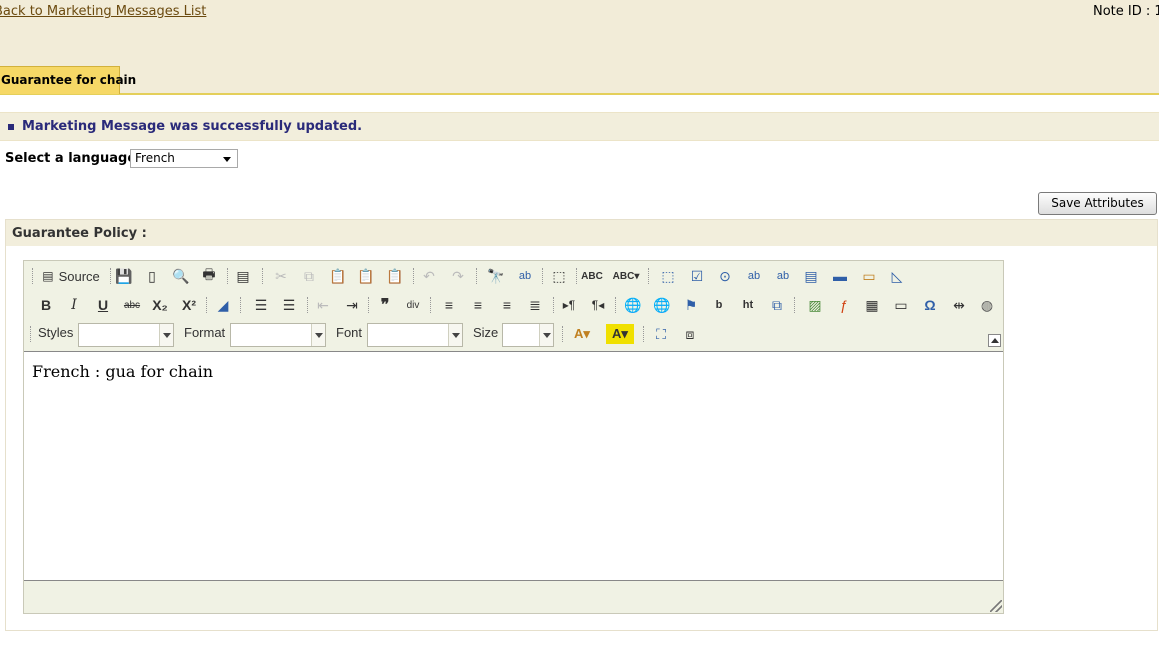 The width and height of the screenshot is (1159, 650). I want to click on special-char-omega-icon: Ω, so click(930, 305).